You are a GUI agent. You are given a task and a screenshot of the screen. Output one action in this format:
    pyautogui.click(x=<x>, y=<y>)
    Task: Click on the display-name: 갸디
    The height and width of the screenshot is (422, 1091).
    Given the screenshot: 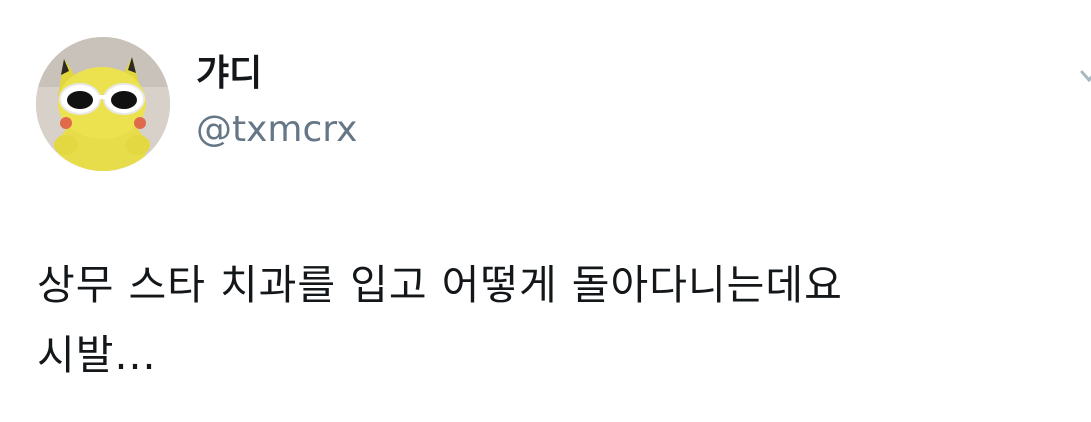 What is the action you would take?
    pyautogui.click(x=229, y=74)
    